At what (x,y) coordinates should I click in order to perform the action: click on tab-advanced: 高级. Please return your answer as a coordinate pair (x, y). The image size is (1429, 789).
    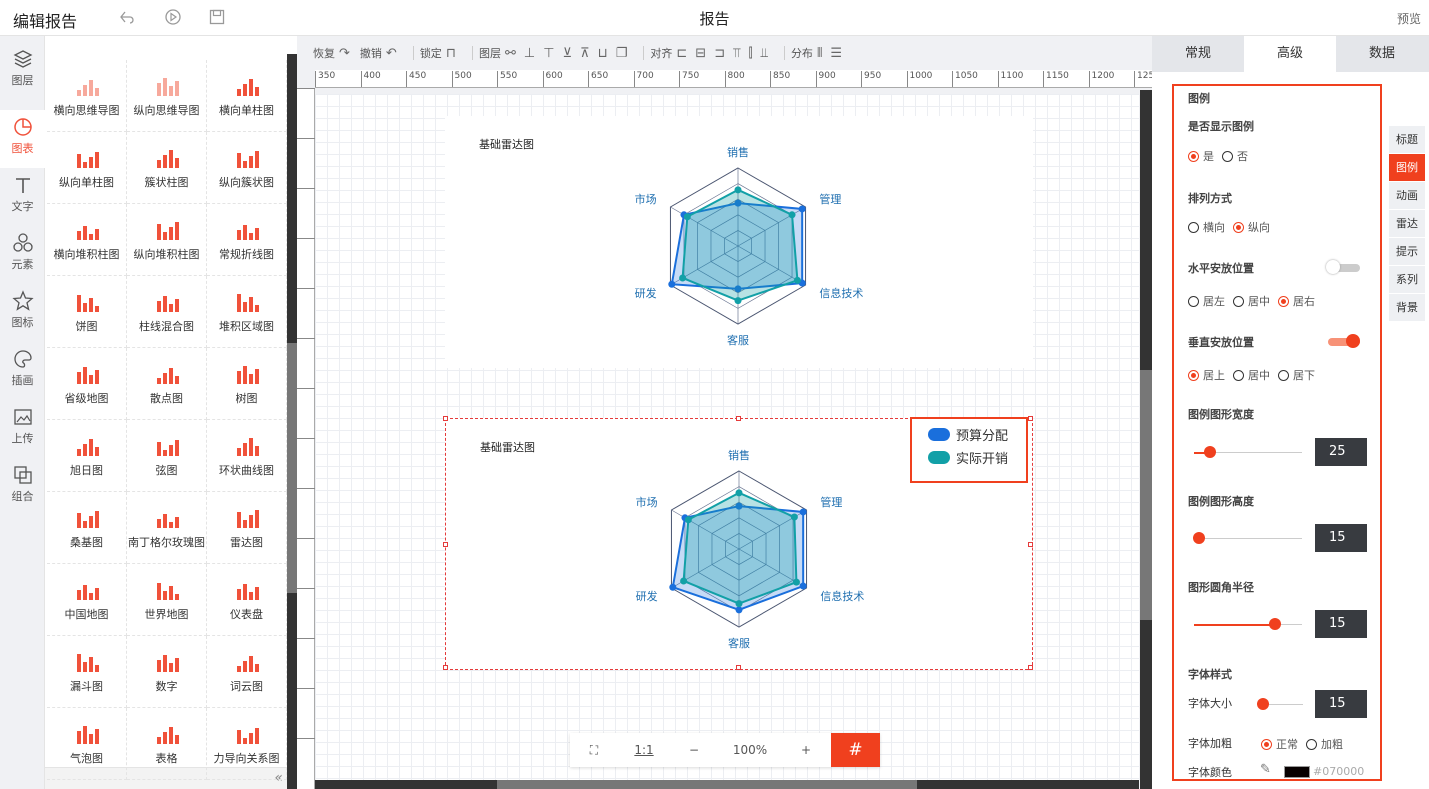
    Looking at the image, I should click on (1290, 54).